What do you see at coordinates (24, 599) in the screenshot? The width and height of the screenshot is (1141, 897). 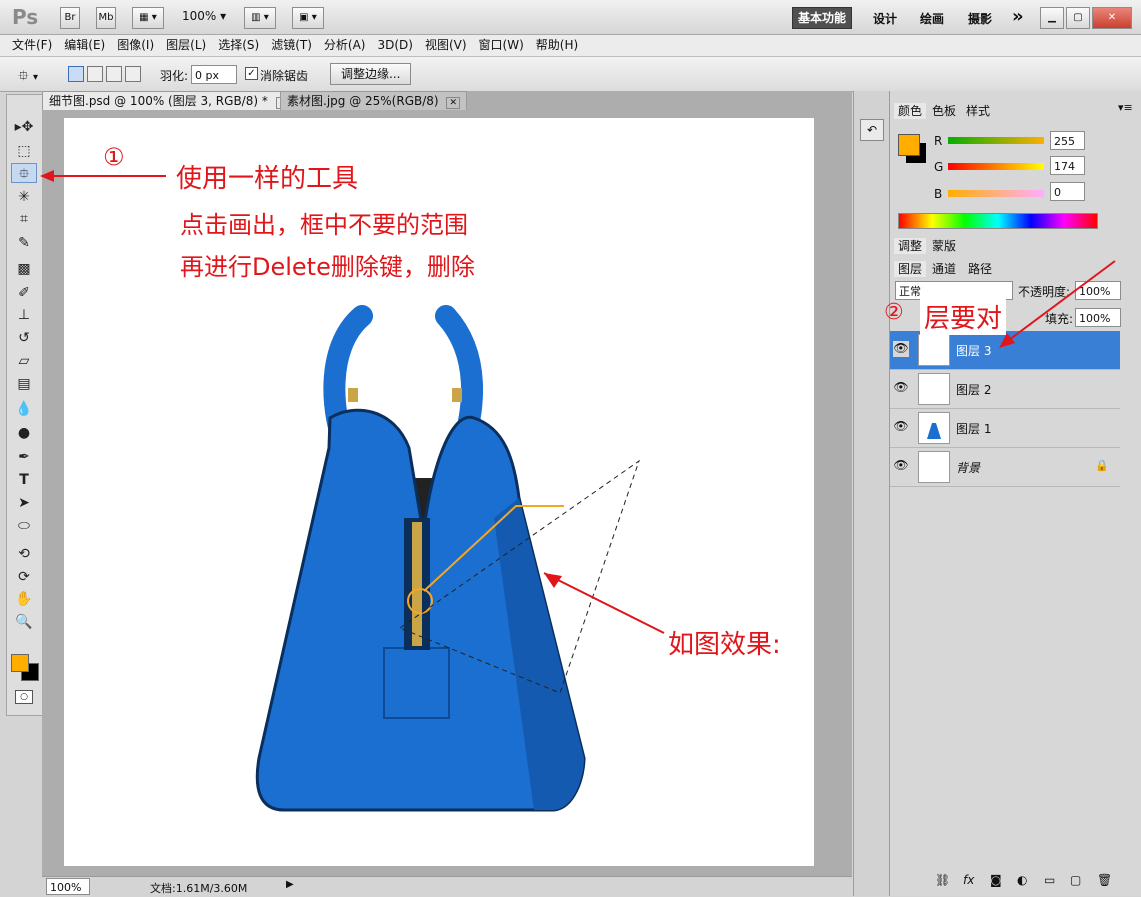 I see `hand-tool-icon: ✋` at bounding box center [24, 599].